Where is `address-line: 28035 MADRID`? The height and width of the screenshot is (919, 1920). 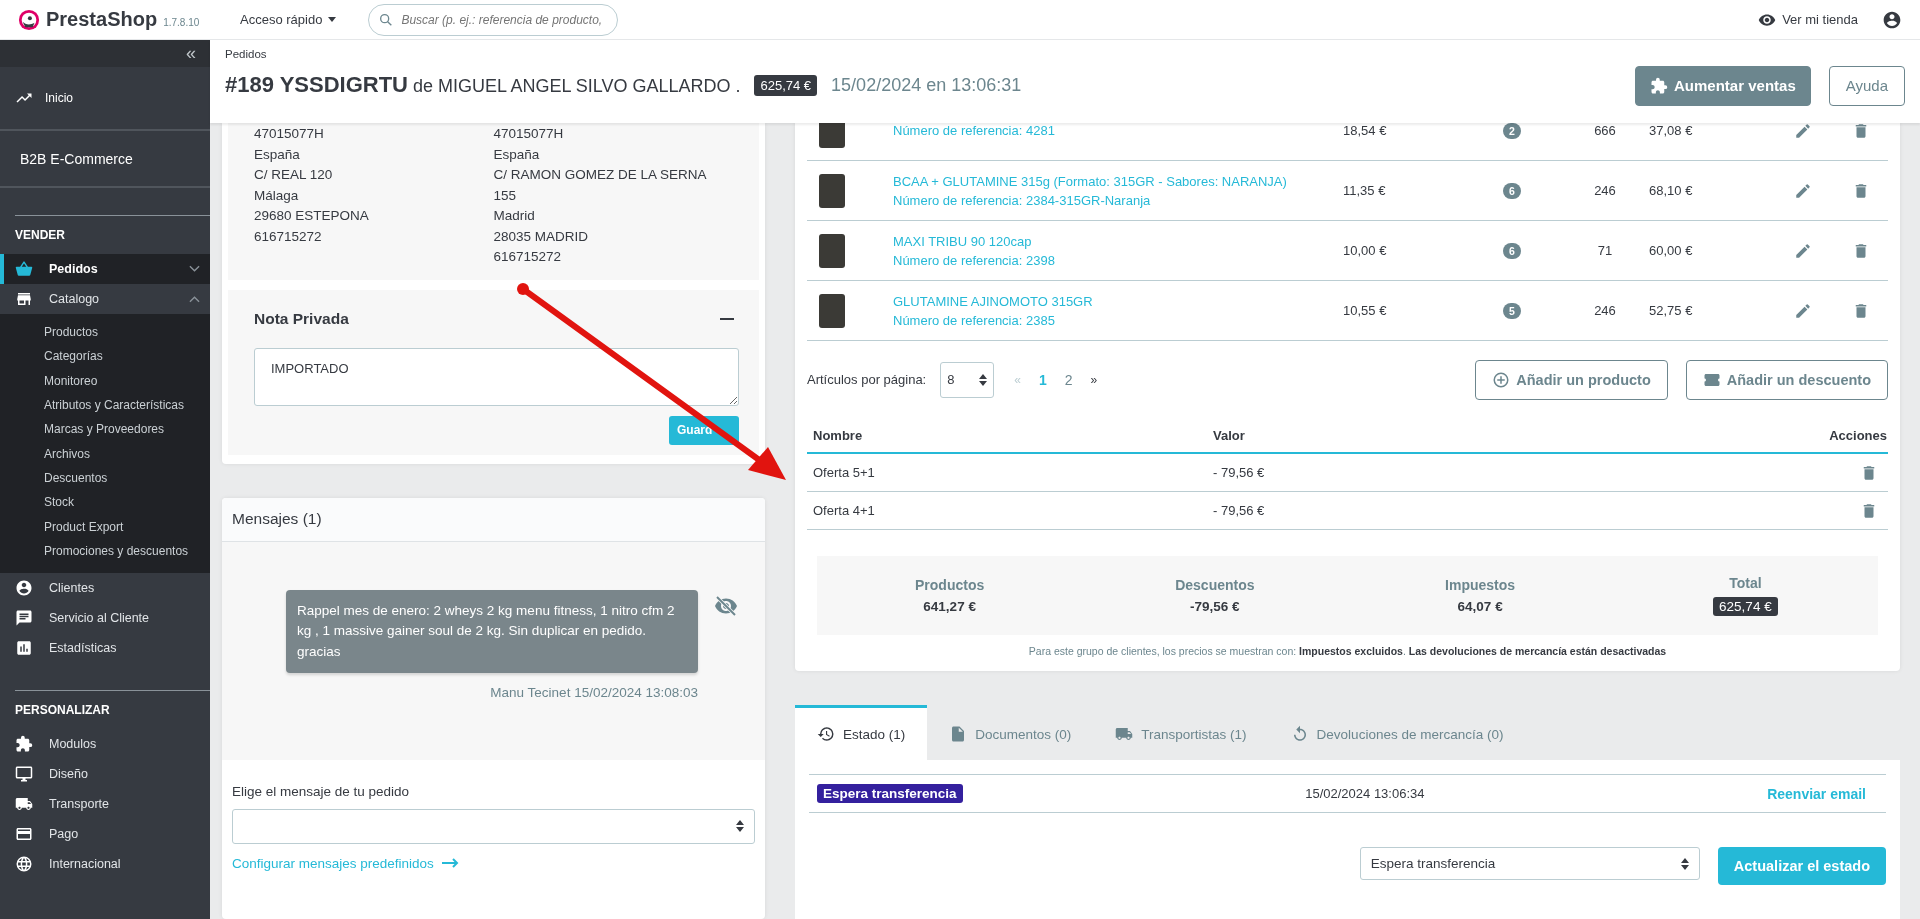 address-line: 28035 MADRID is located at coordinates (541, 236).